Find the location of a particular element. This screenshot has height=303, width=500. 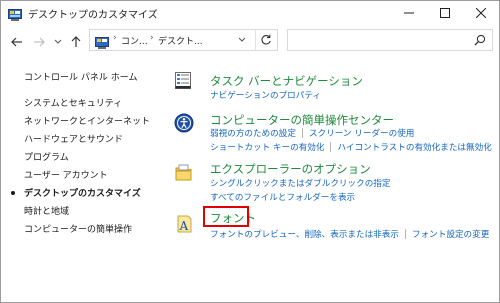

close-button is located at coordinates (481, 13).